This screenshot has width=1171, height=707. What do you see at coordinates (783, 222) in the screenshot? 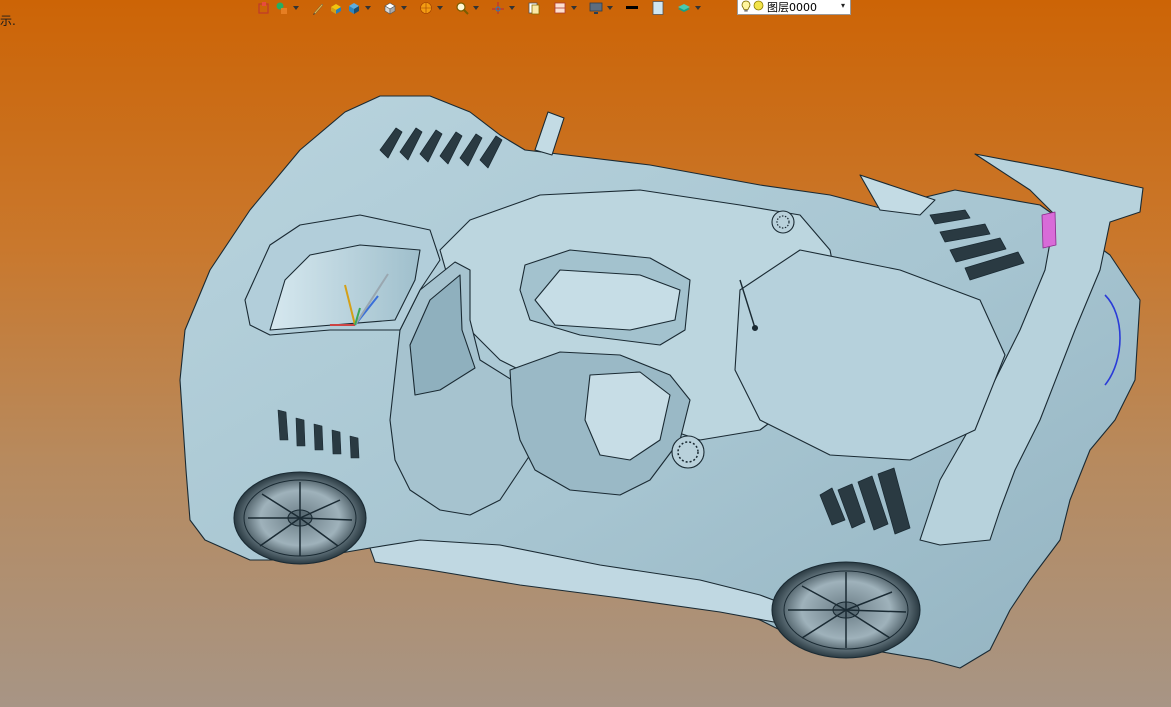
I see `roof-cap` at bounding box center [783, 222].